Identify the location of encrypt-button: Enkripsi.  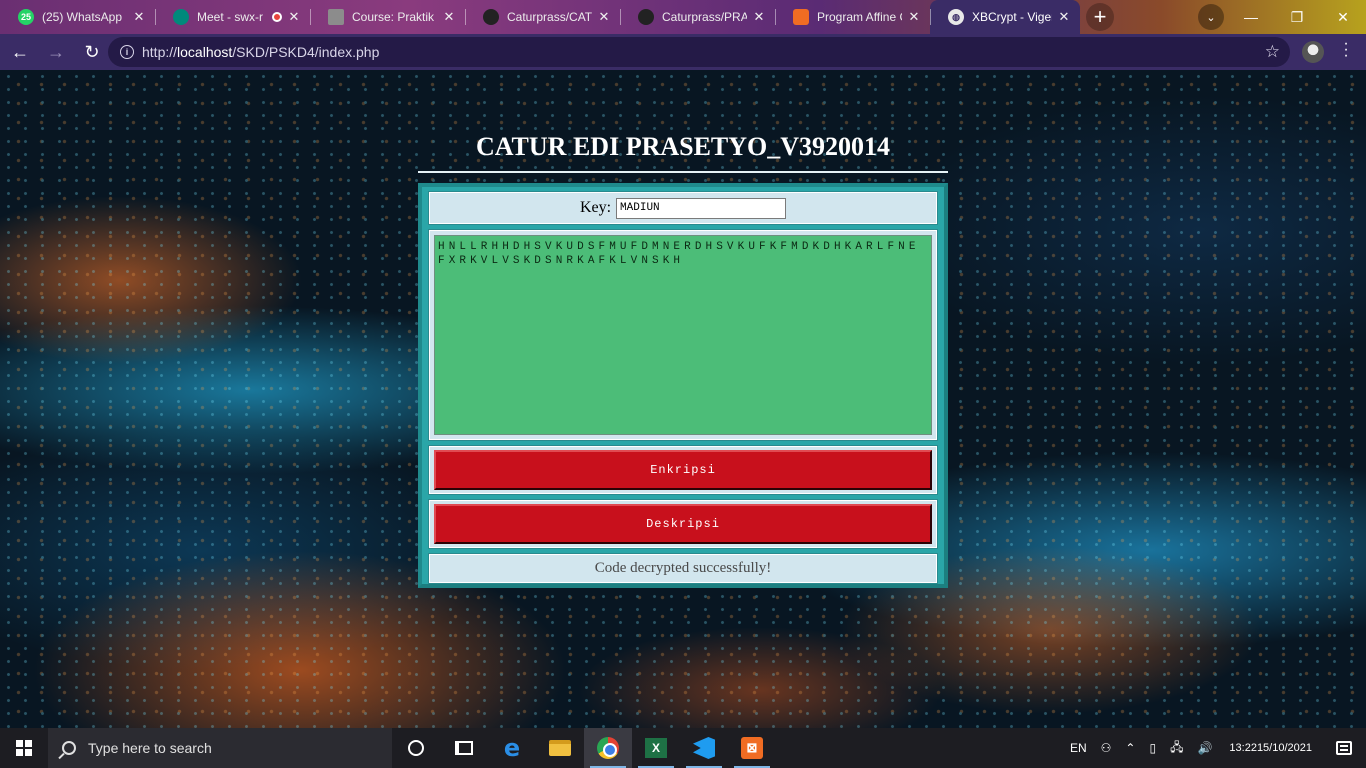
(683, 470).